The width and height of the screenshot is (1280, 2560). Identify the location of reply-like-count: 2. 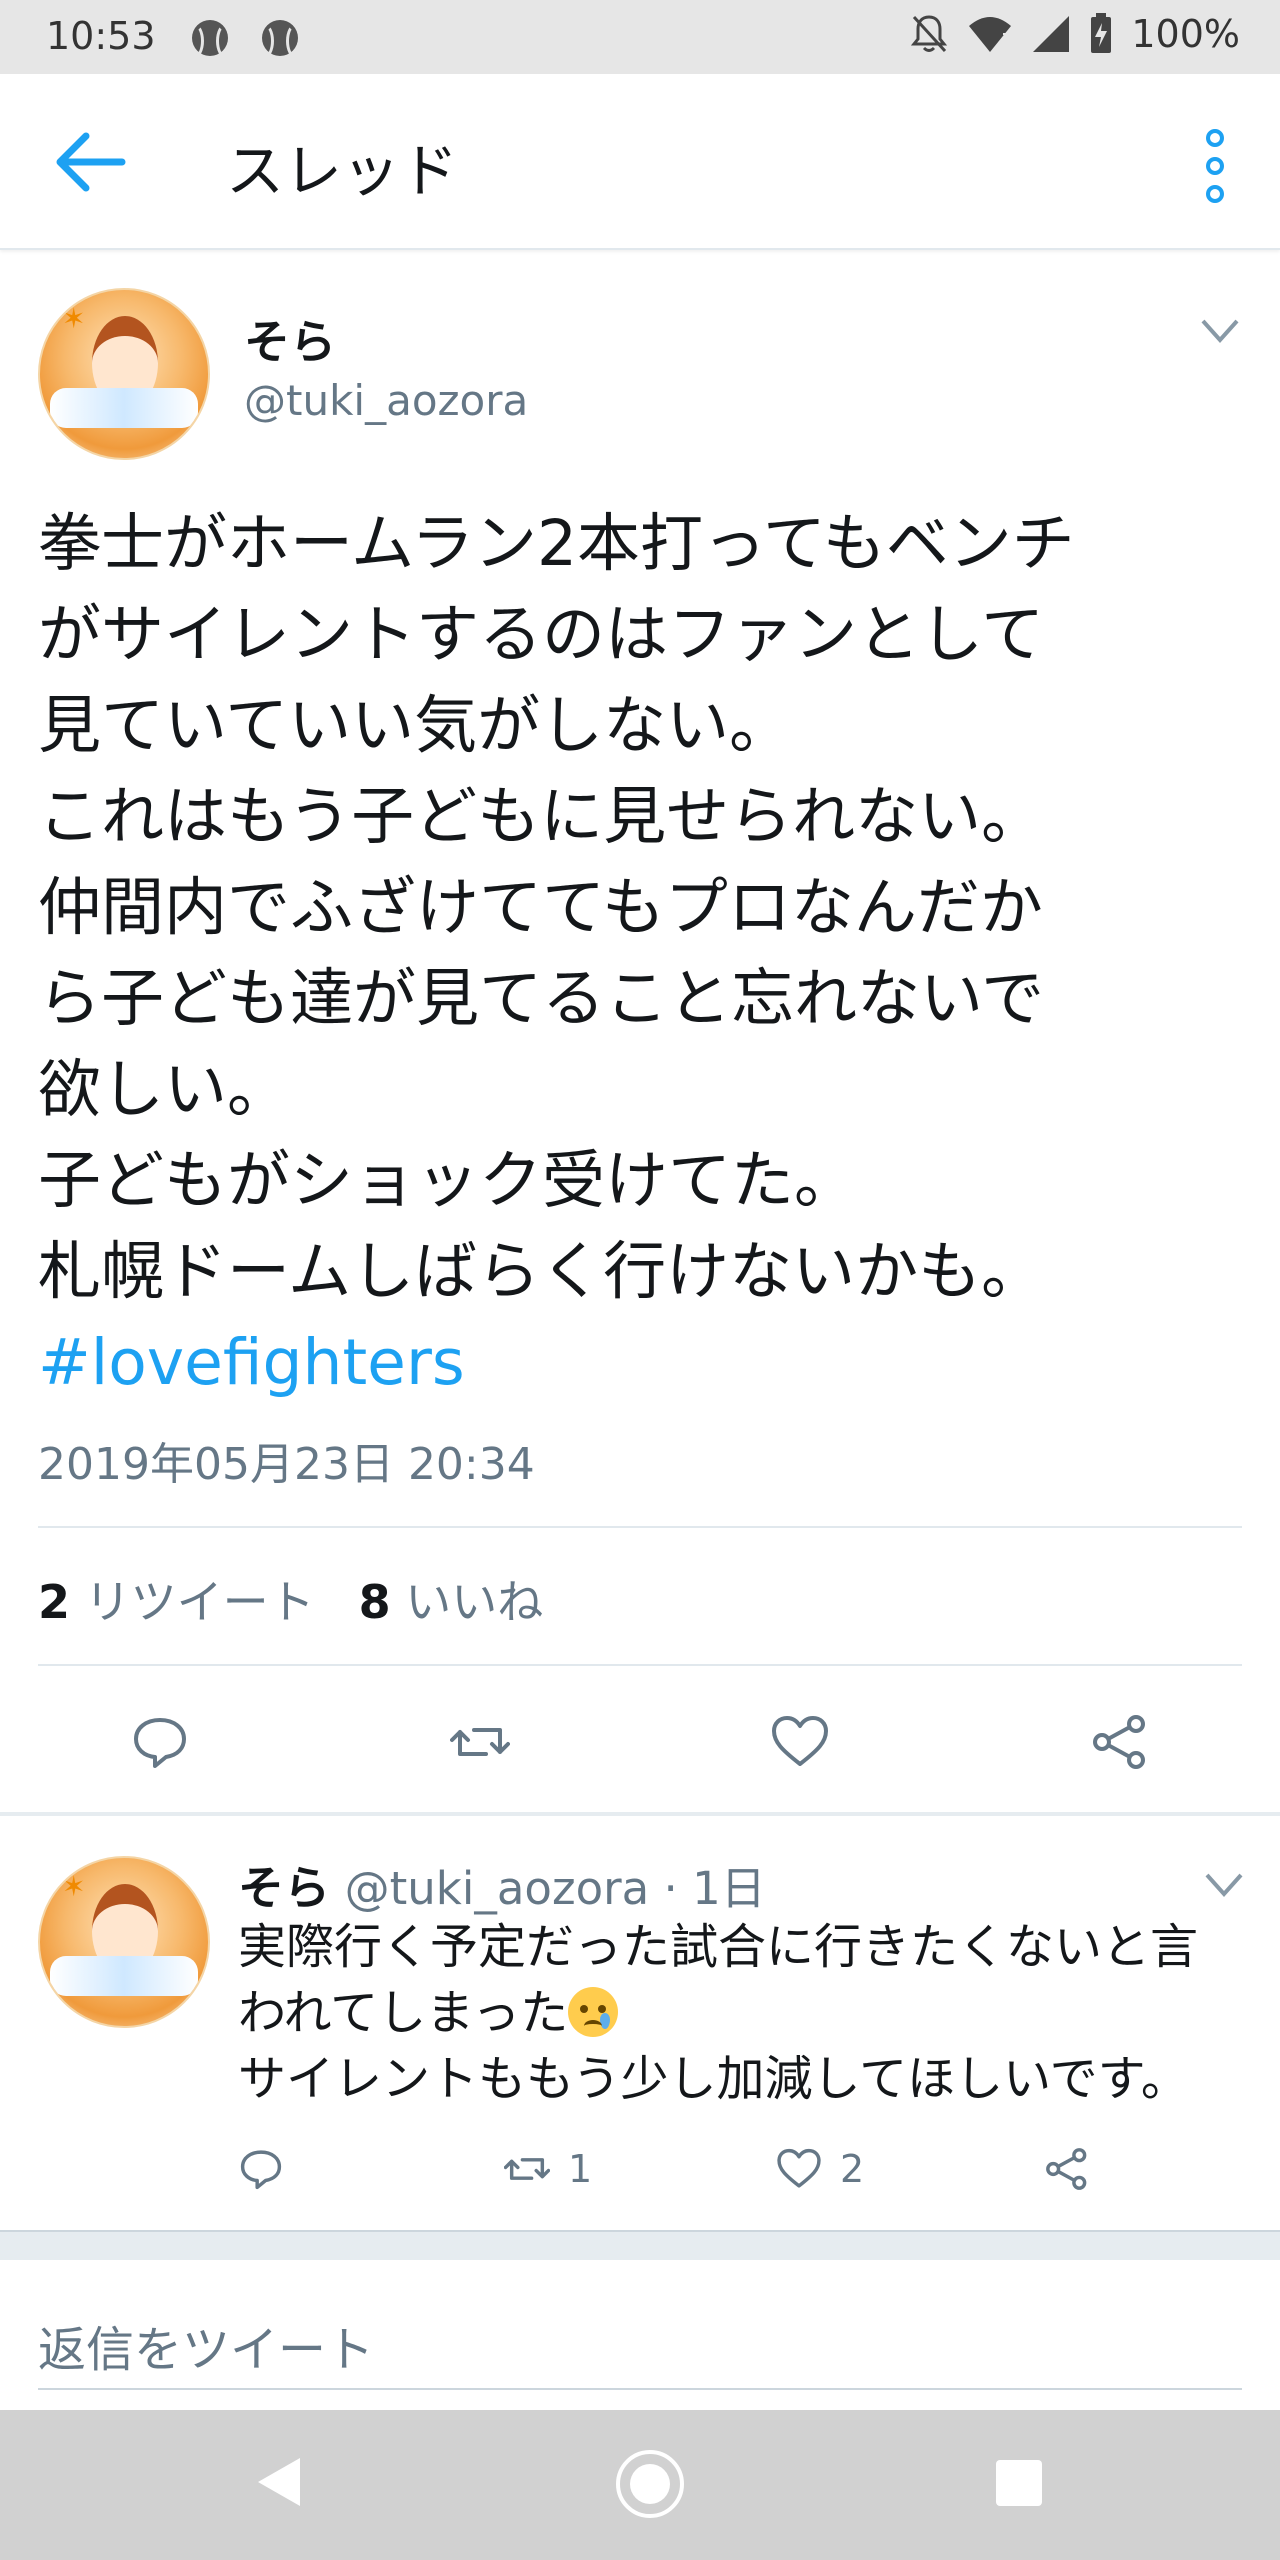
(852, 2169).